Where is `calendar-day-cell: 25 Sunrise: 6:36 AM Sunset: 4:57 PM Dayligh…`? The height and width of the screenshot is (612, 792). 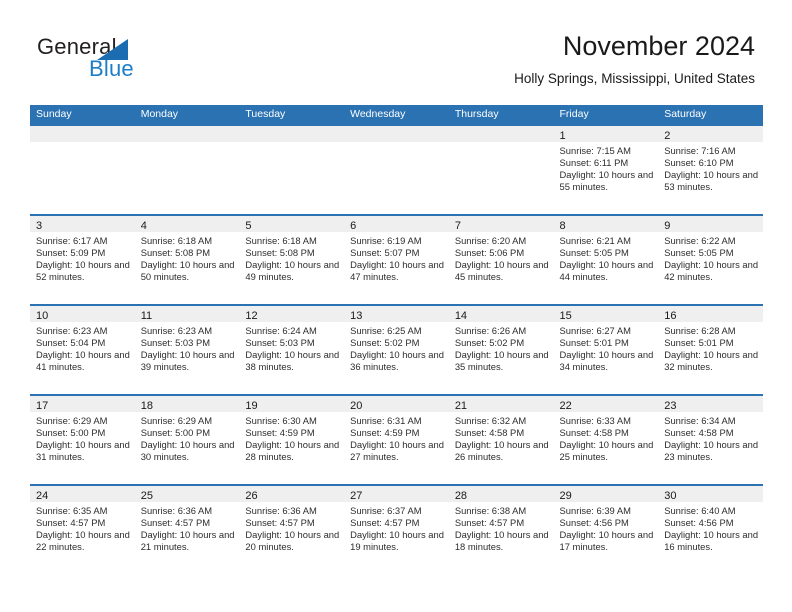
calendar-day-cell: 25 Sunrise: 6:36 AM Sunset: 4:57 PM Dayligh… is located at coordinates (187, 529).